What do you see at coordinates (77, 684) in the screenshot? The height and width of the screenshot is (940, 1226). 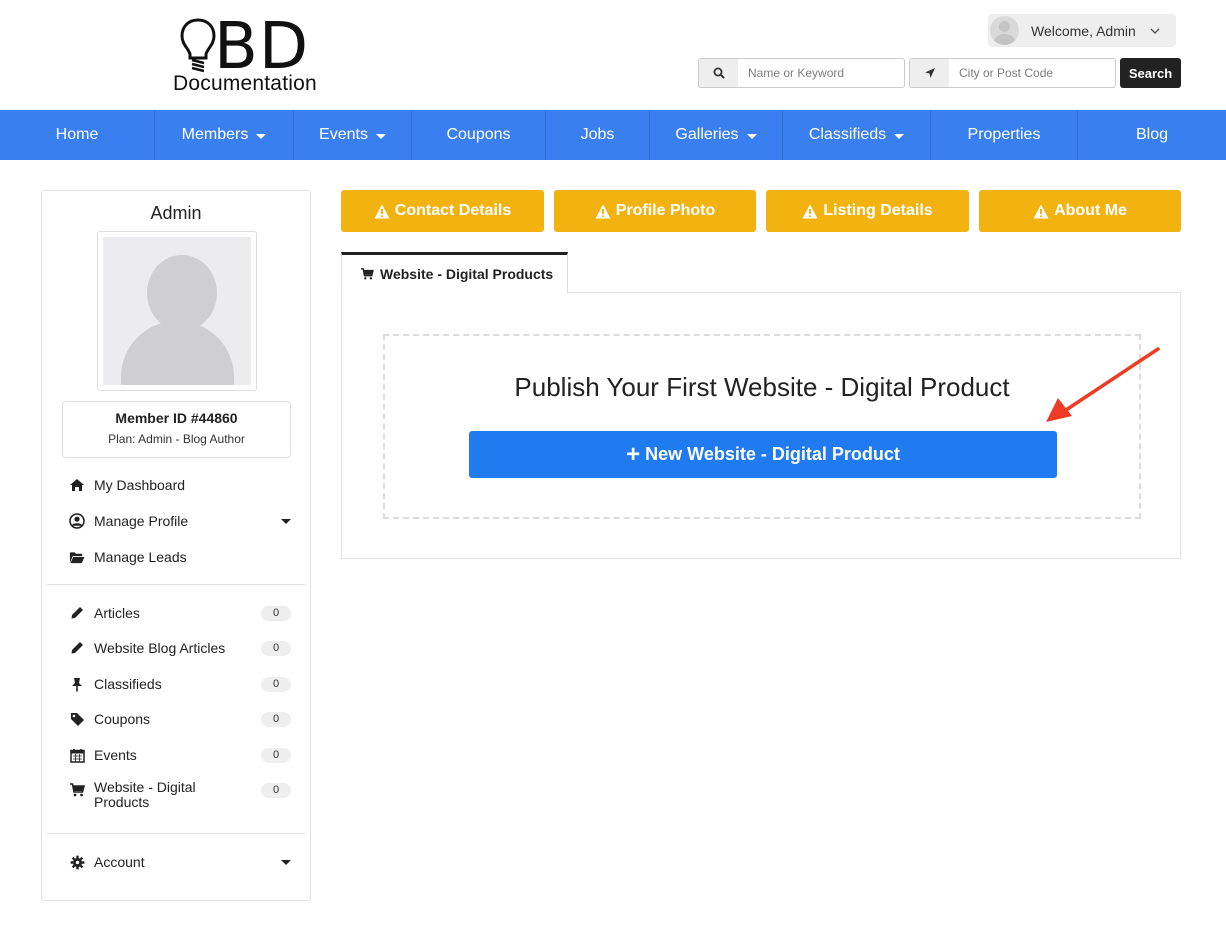 I see `pushpin-icon` at bounding box center [77, 684].